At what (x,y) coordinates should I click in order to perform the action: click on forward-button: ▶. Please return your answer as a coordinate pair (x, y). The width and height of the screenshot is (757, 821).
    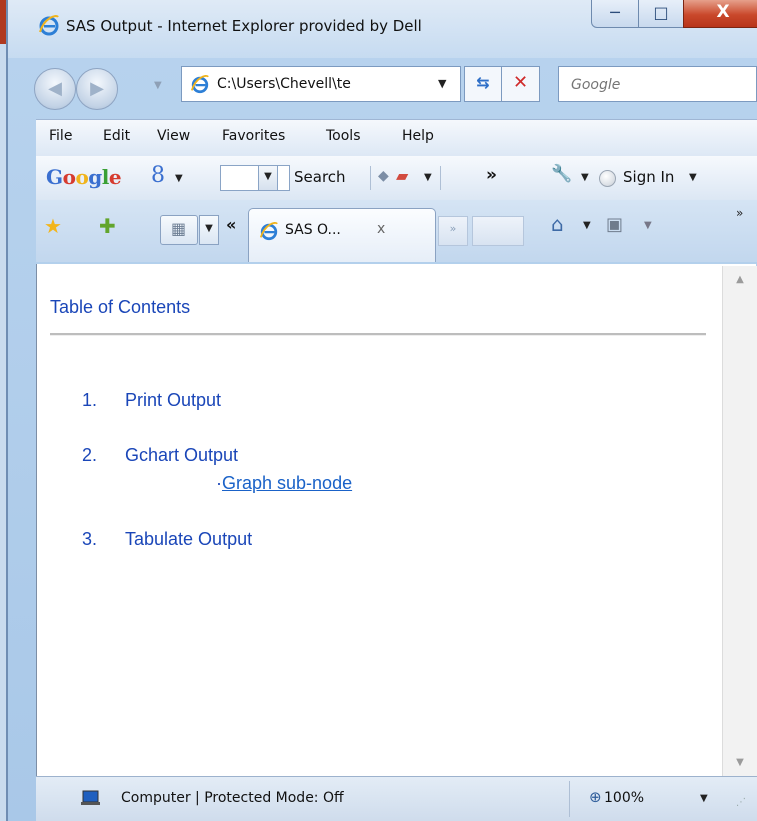
    Looking at the image, I should click on (97, 89).